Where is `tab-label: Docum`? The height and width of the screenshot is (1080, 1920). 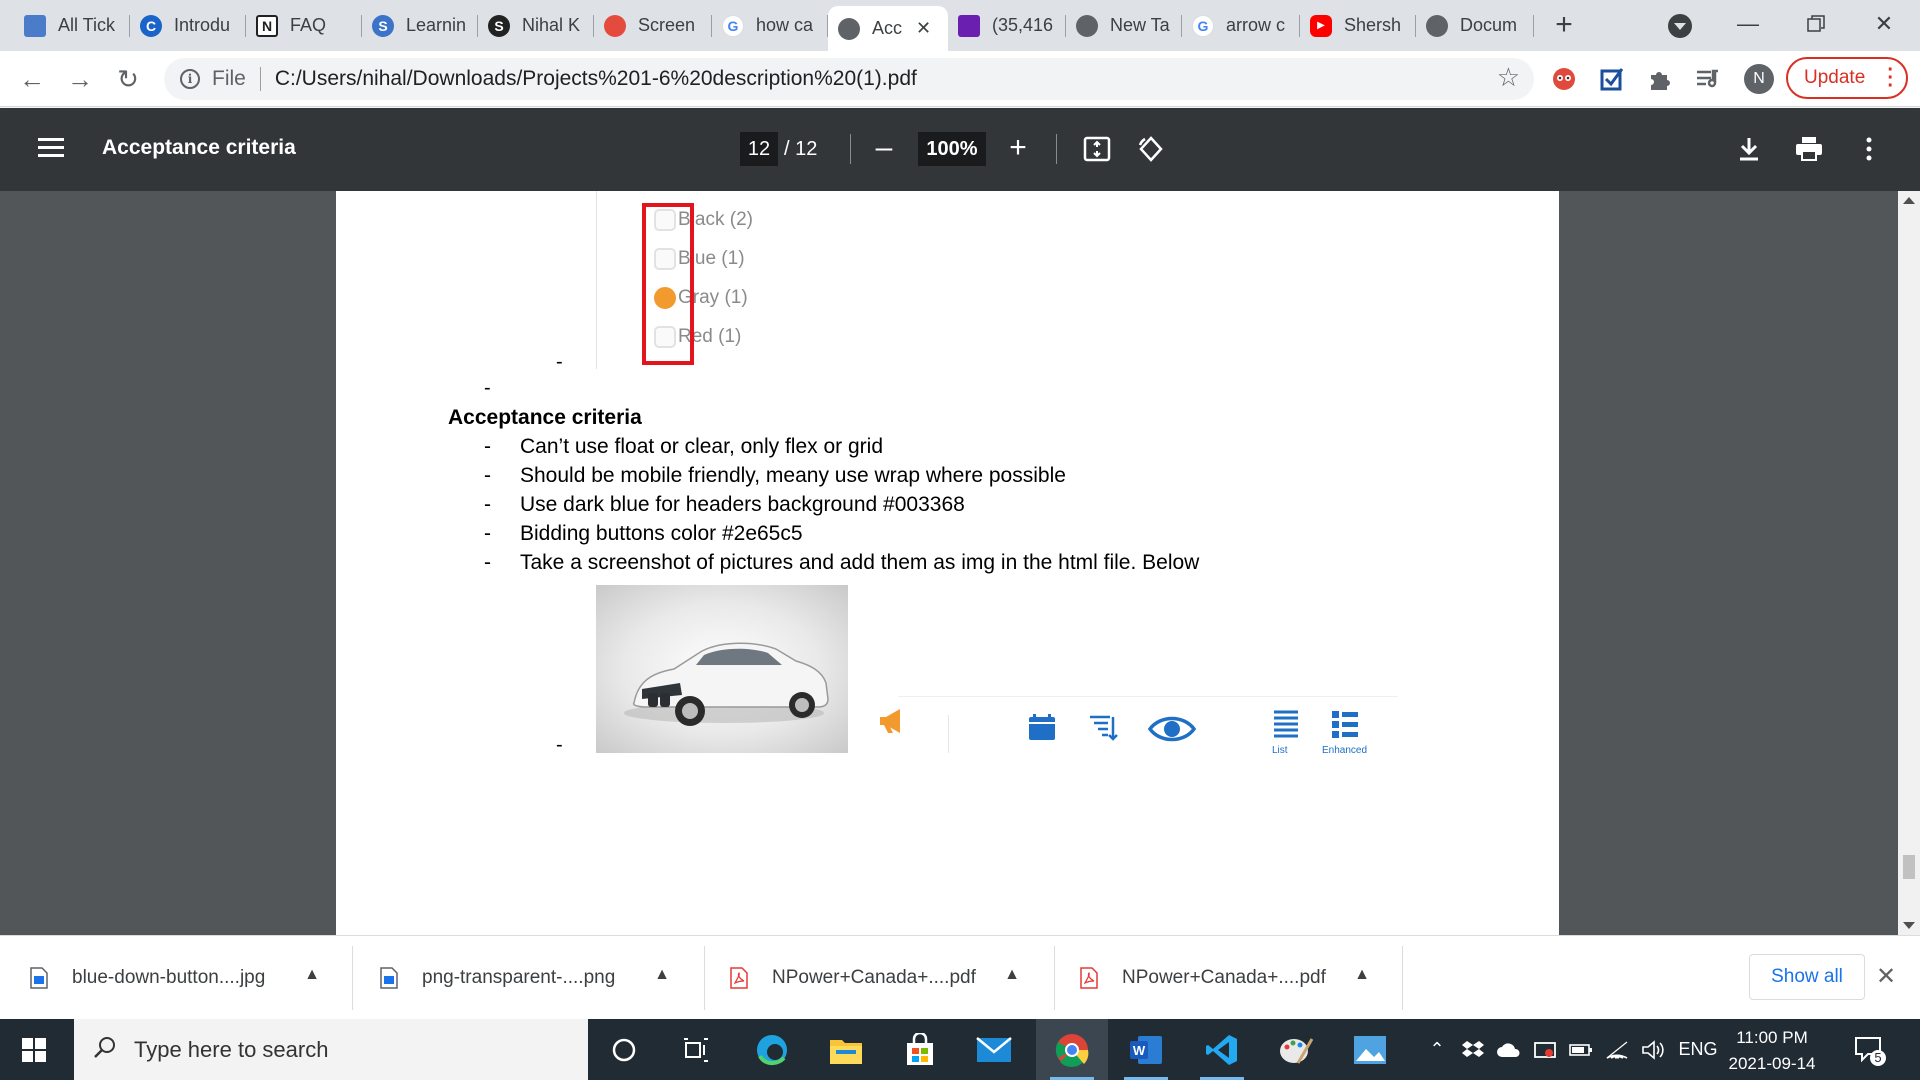 tab-label: Docum is located at coordinates (1489, 25).